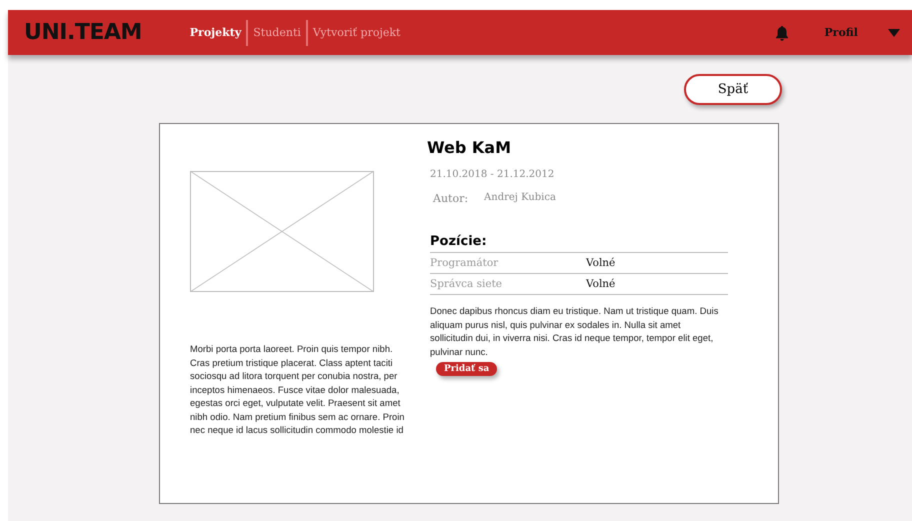 The image size is (912, 521). What do you see at coordinates (575, 332) in the screenshot?
I see `positions-text: Donec dapibus rhoncus diam eu tristique. Nam ut tristique quam. Duis aliquam purus nisl, quis pulvinar ex sodales in. Nulla sit amet sollicitudin dui, in viverra nisi. Cras id neque tempor, tempor elit eget, pulvinar nunc.` at bounding box center [575, 332].